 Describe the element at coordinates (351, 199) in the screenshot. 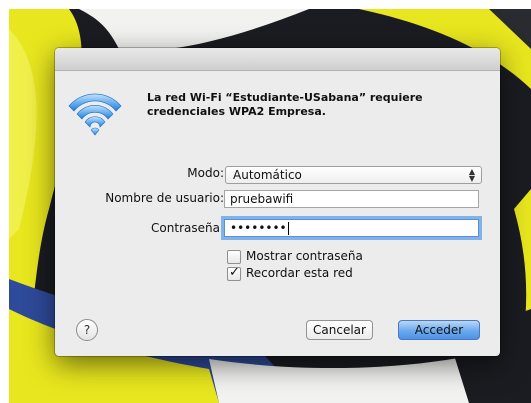

I see `username-field: pruebawifi` at that location.